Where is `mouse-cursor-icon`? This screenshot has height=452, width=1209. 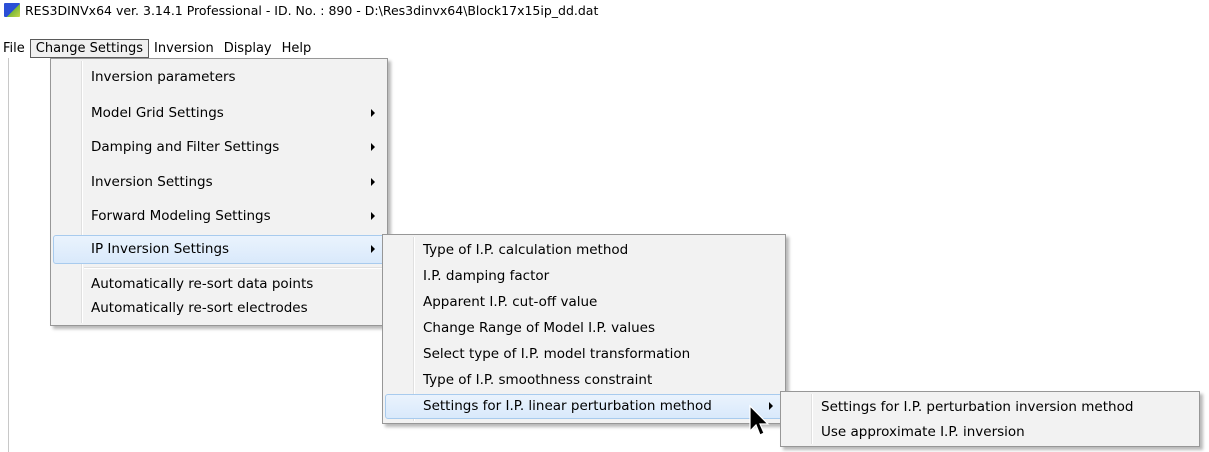
mouse-cursor-icon is located at coordinates (759, 420).